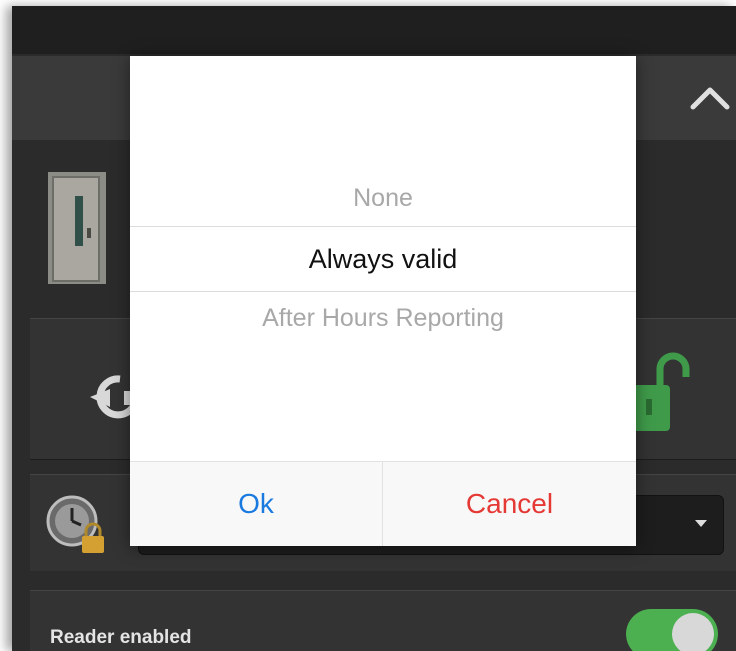 This screenshot has height=651, width=736. What do you see at coordinates (509, 504) in the screenshot?
I see `cancel-button: Cancel` at bounding box center [509, 504].